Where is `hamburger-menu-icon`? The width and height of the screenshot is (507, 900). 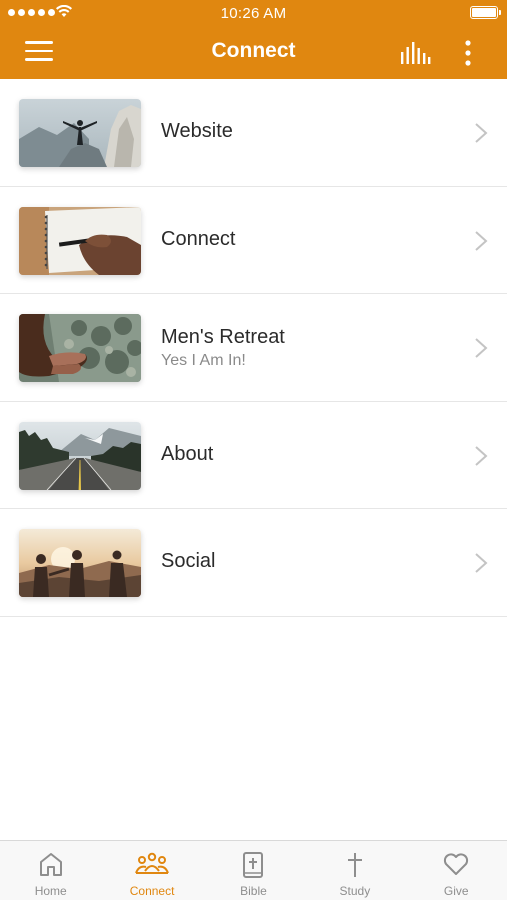
hamburger-menu-icon is located at coordinates (39, 52).